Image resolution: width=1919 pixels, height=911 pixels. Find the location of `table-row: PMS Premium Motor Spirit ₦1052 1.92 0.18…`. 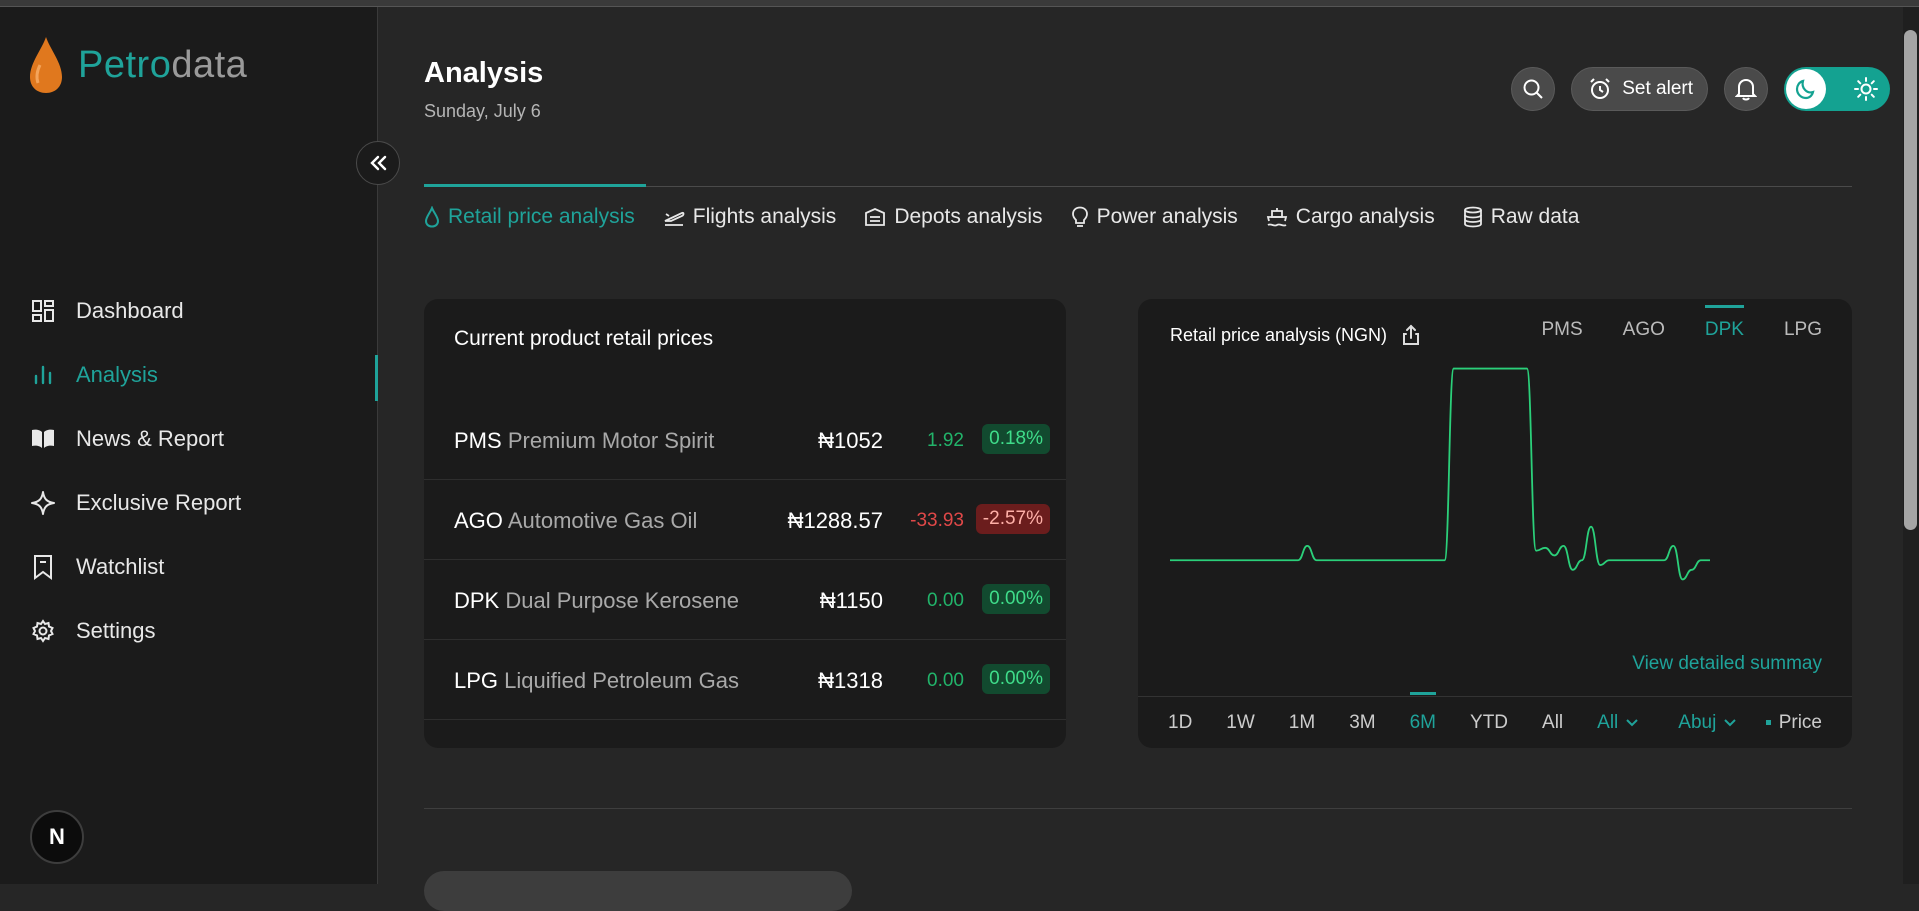

table-row: PMS Premium Motor Spirit ₦1052 1.92 0.18… is located at coordinates (745, 440).